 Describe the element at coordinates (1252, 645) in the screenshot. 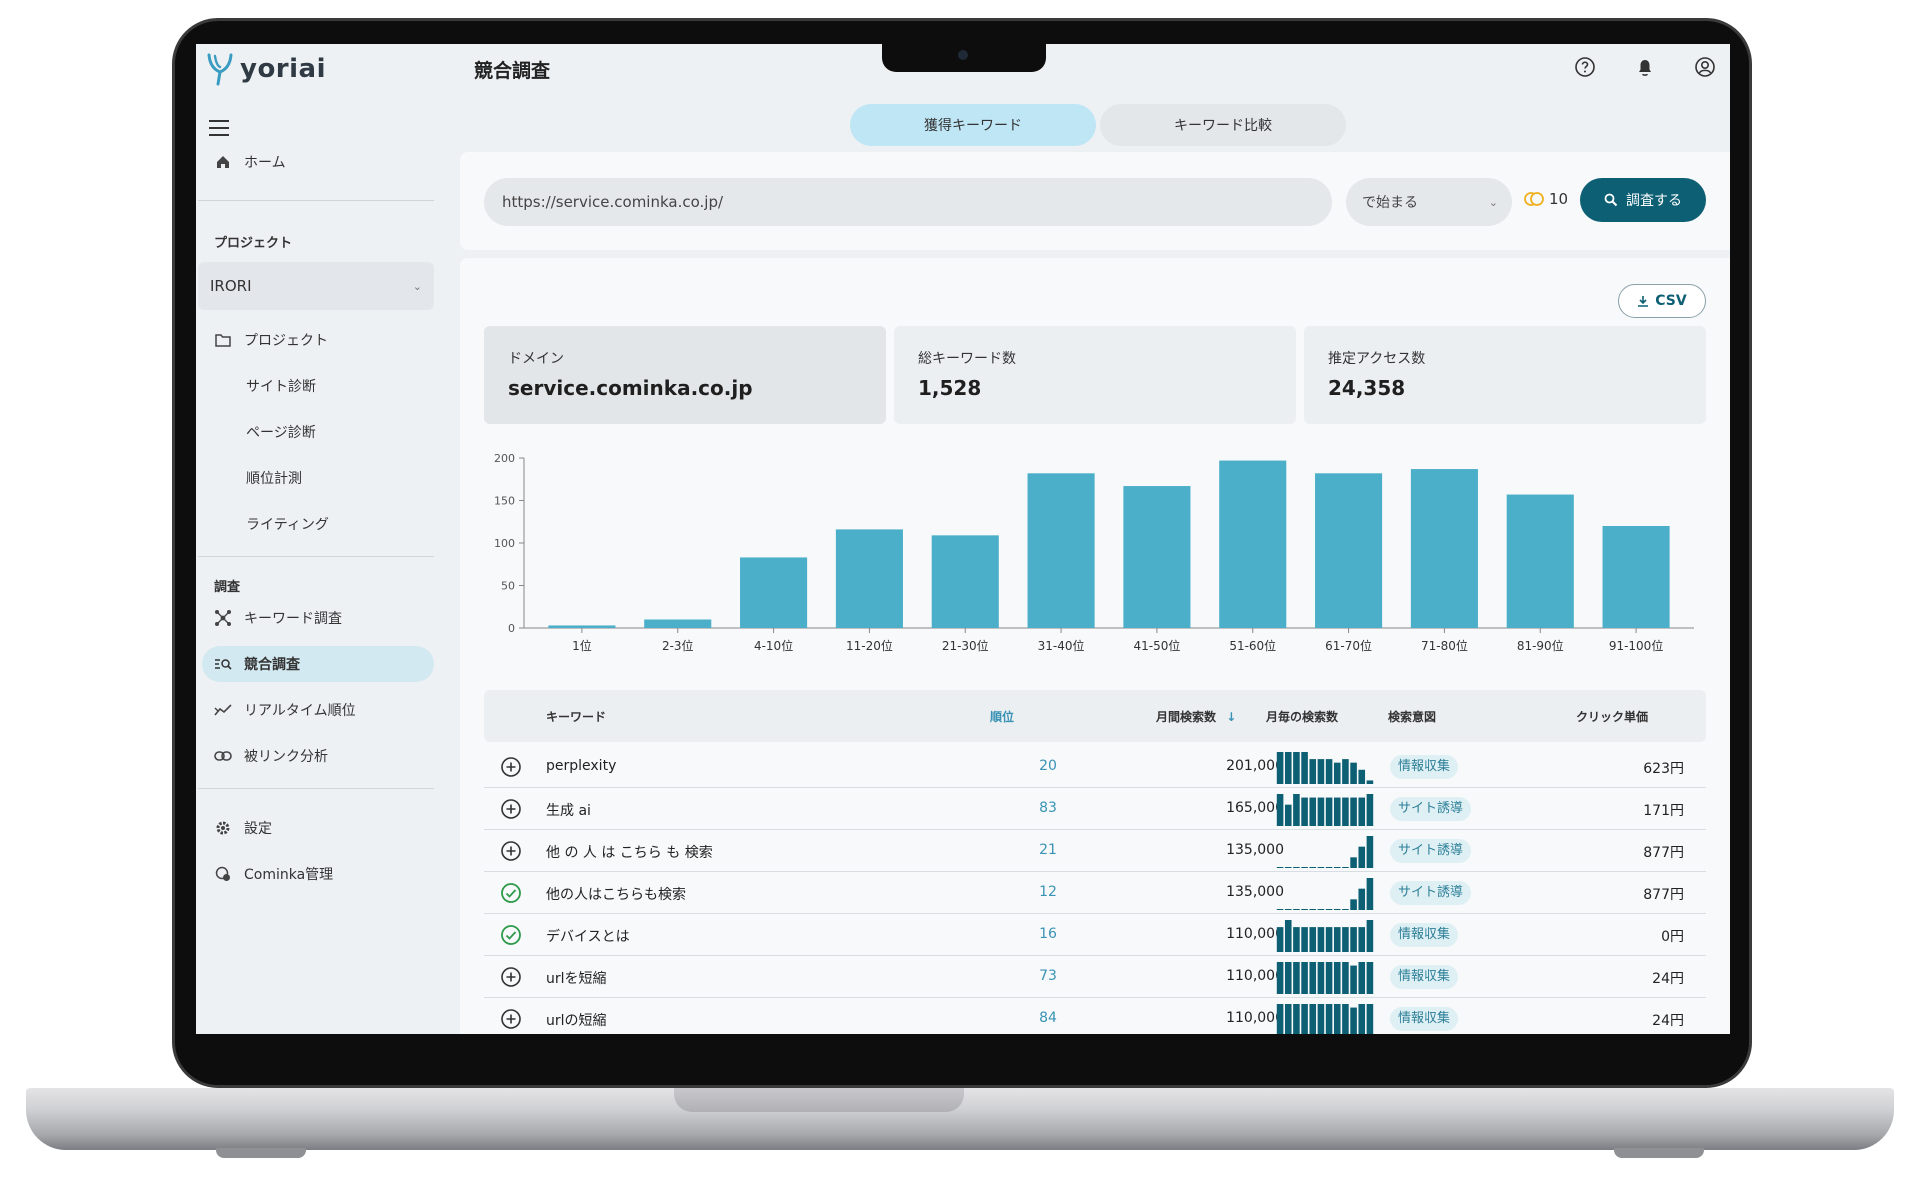

I see `x-tick-label: 51-60位` at that location.